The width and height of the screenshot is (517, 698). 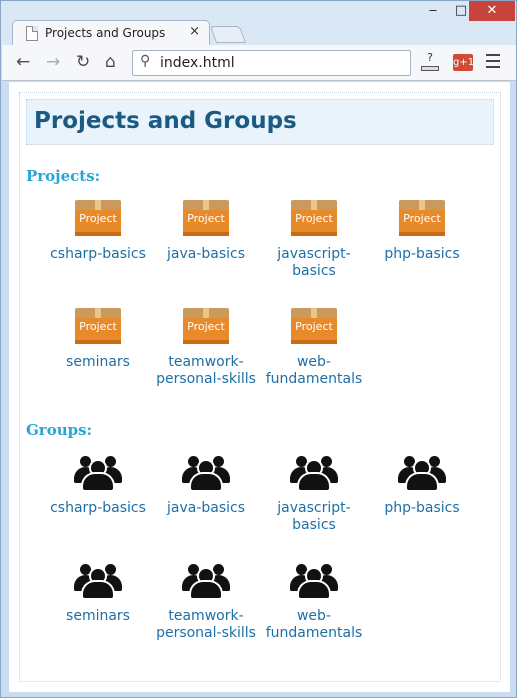 What do you see at coordinates (23, 62) in the screenshot?
I see `back-button: ←` at bounding box center [23, 62].